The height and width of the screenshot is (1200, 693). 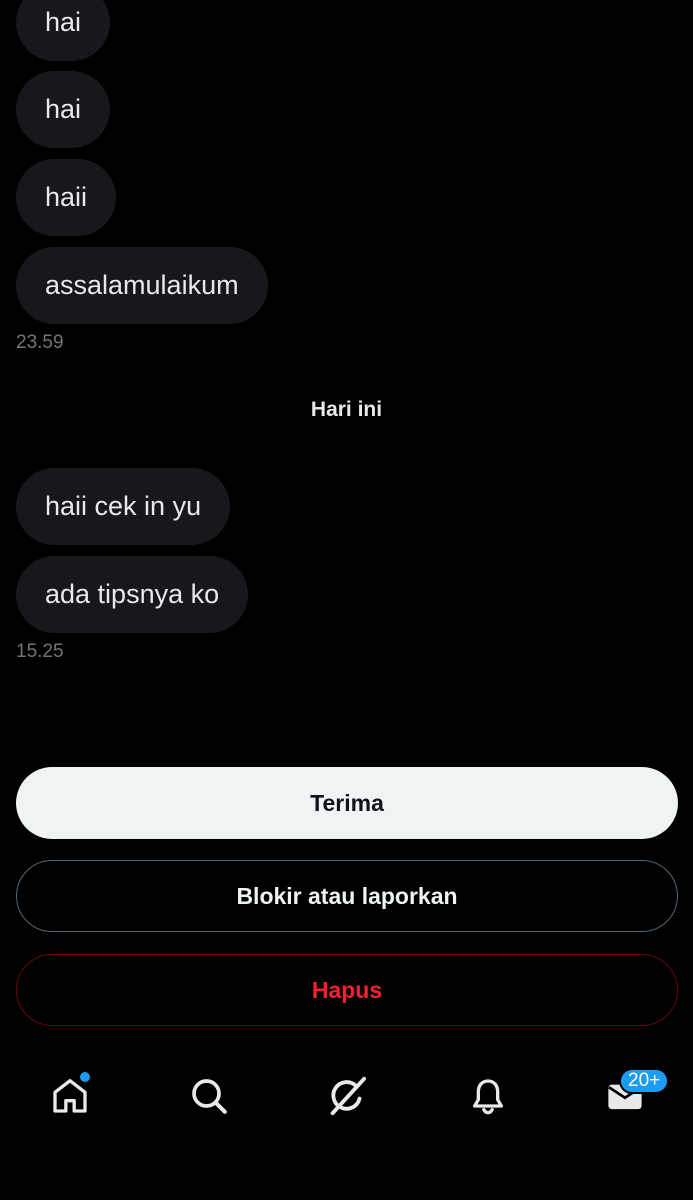 I want to click on nav-grok, so click(x=348, y=1096).